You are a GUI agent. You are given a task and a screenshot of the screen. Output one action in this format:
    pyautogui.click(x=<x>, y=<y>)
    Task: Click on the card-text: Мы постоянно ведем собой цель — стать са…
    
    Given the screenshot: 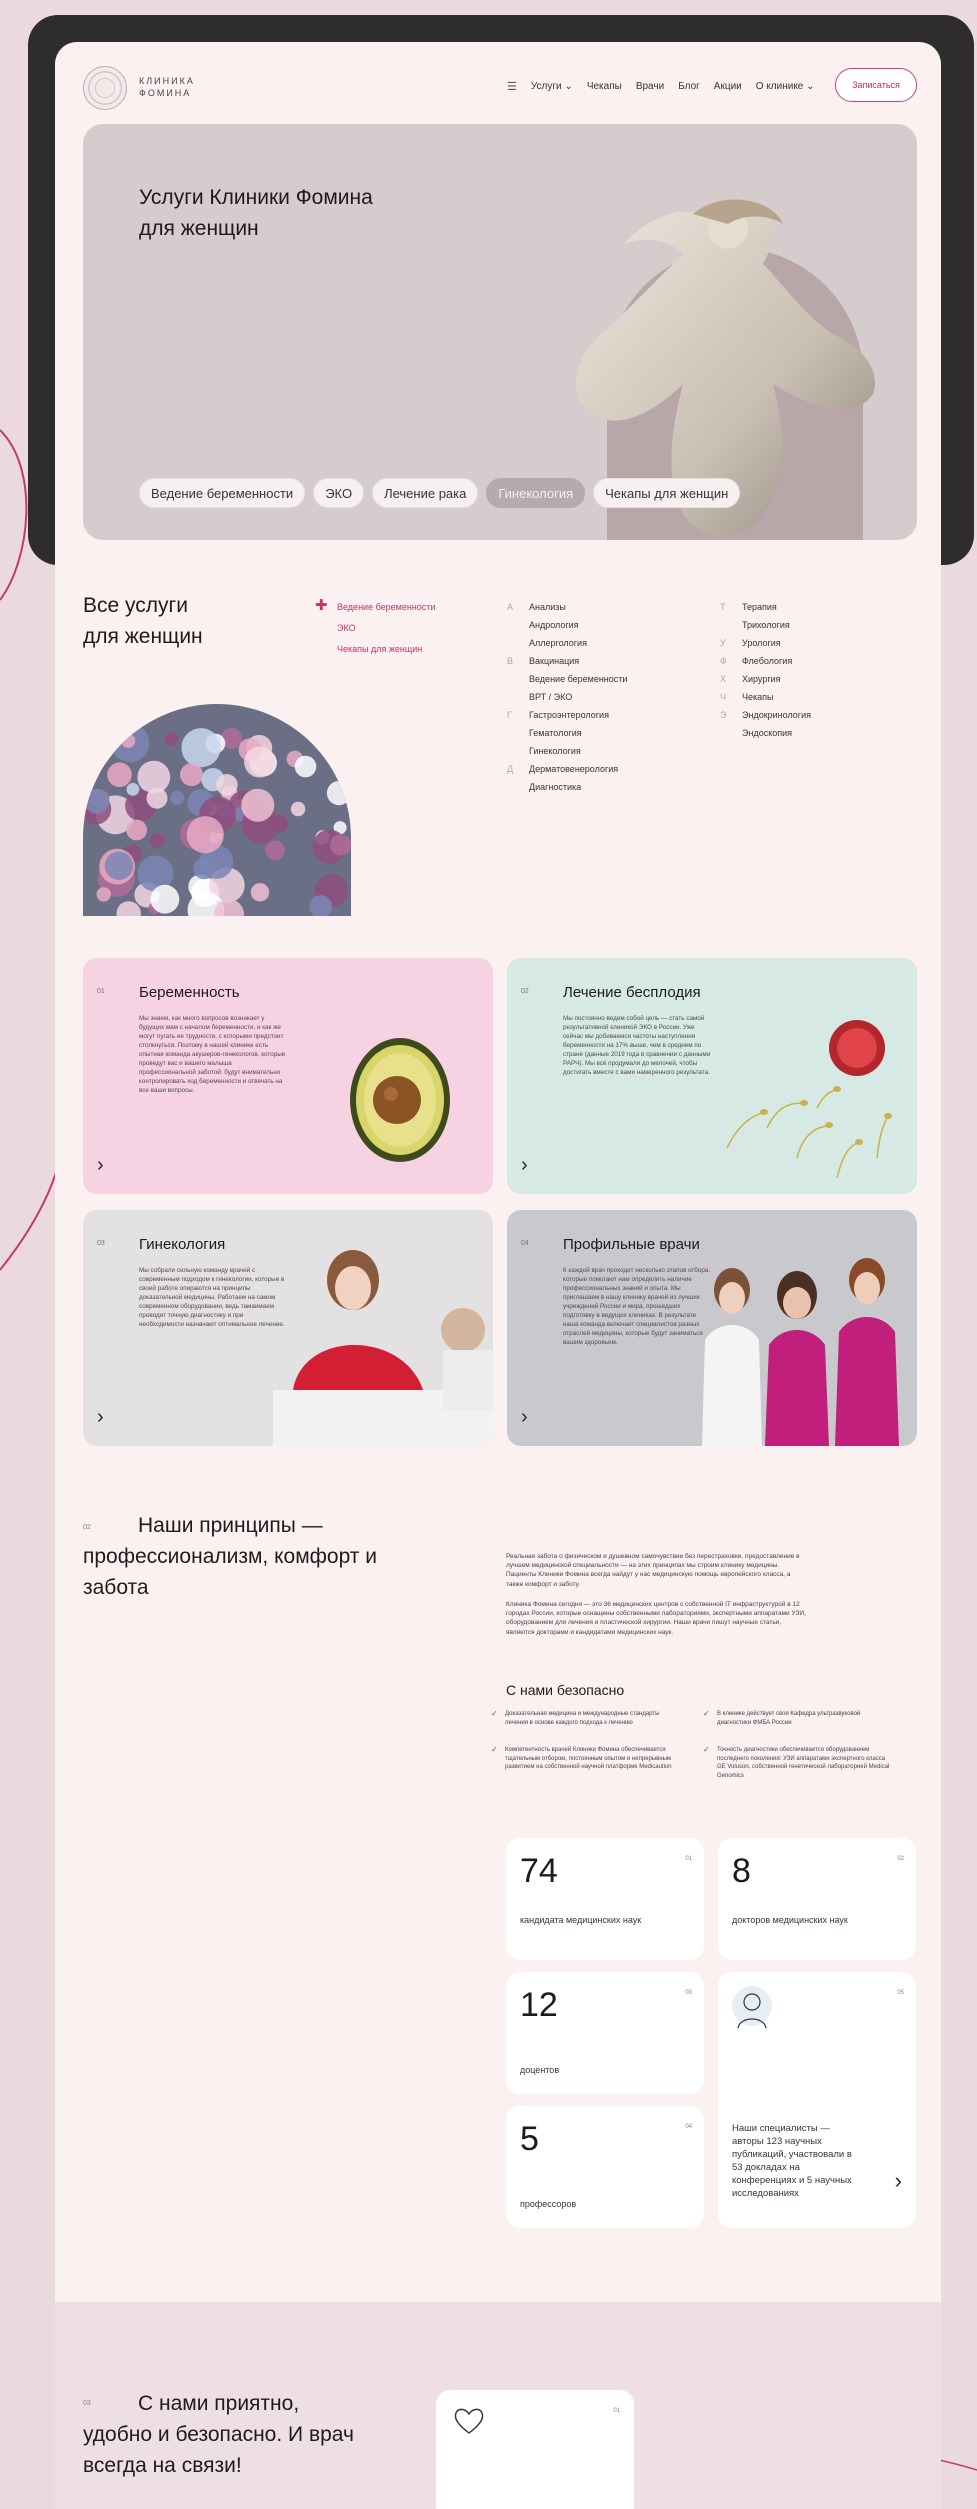 What is the action you would take?
    pyautogui.click(x=637, y=1045)
    